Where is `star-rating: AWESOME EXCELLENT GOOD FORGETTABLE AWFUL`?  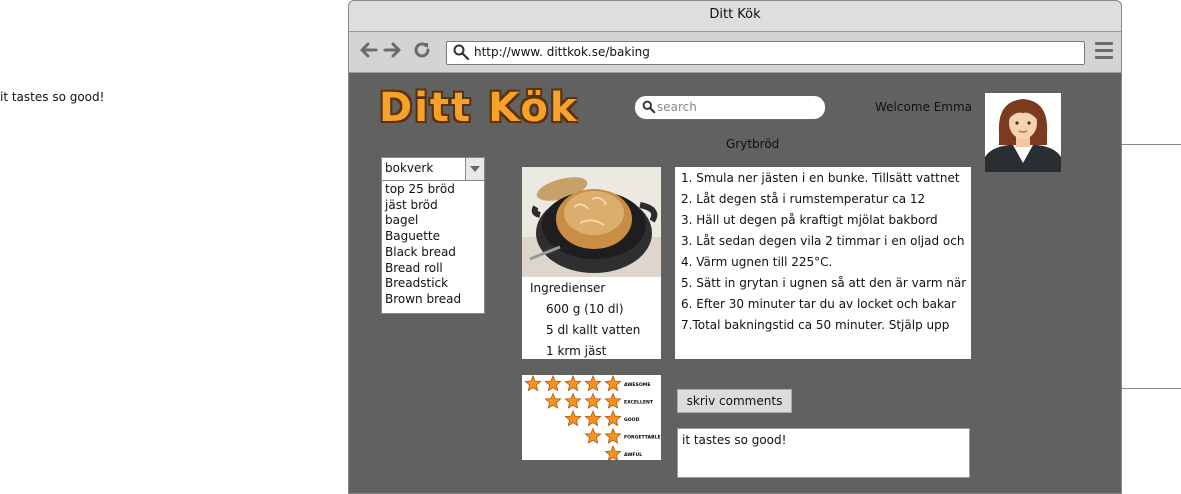 star-rating: AWESOME EXCELLENT GOOD FORGETTABLE AWFUL is located at coordinates (591, 418).